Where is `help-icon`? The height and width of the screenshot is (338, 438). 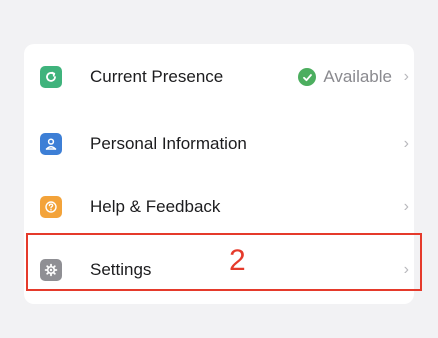
help-icon is located at coordinates (51, 207).